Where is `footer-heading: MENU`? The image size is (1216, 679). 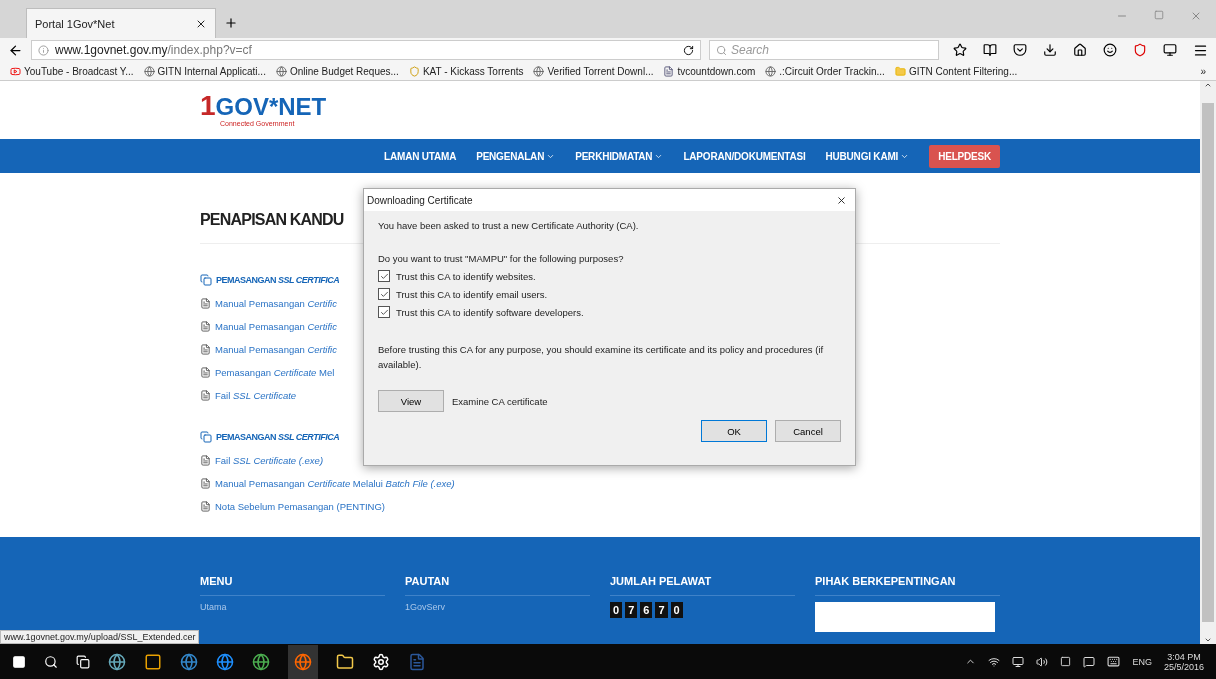
footer-heading: MENU is located at coordinates (292, 585).